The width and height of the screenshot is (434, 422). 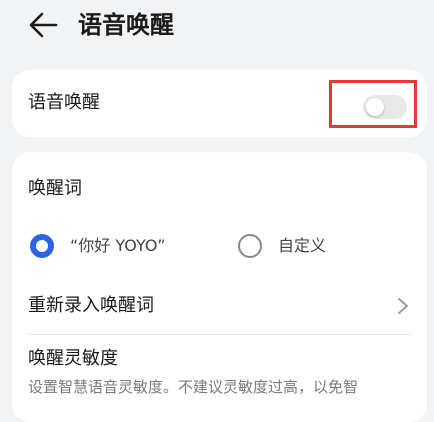 I want to click on radio-custom-label: 自定义, so click(x=302, y=246).